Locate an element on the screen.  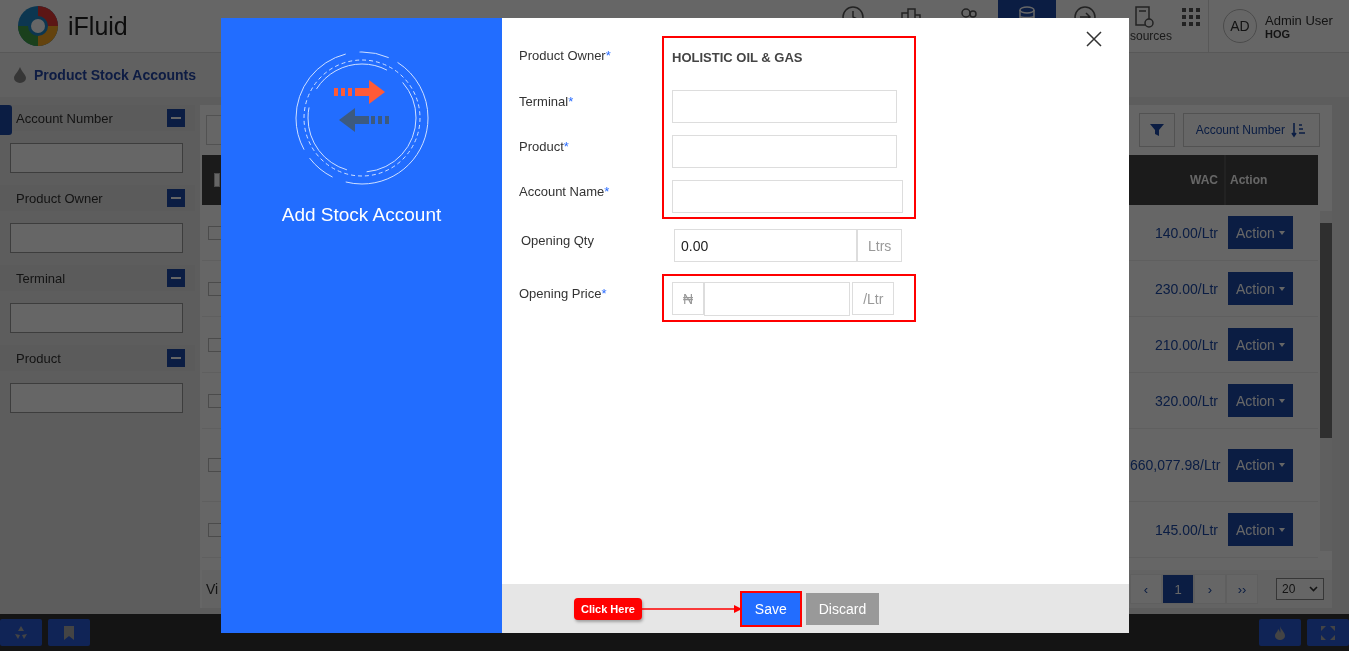
field-label: Opening Qty is located at coordinates (558, 240).